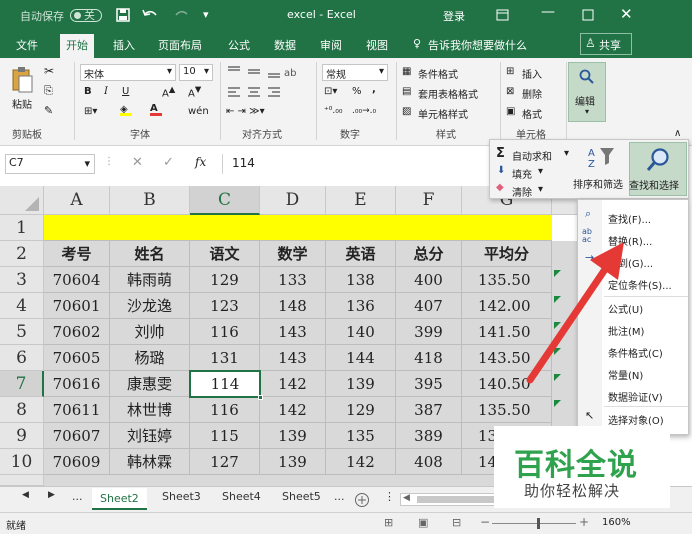 The width and height of the screenshot is (692, 534). I want to click on data-cell: 136, so click(361, 306).